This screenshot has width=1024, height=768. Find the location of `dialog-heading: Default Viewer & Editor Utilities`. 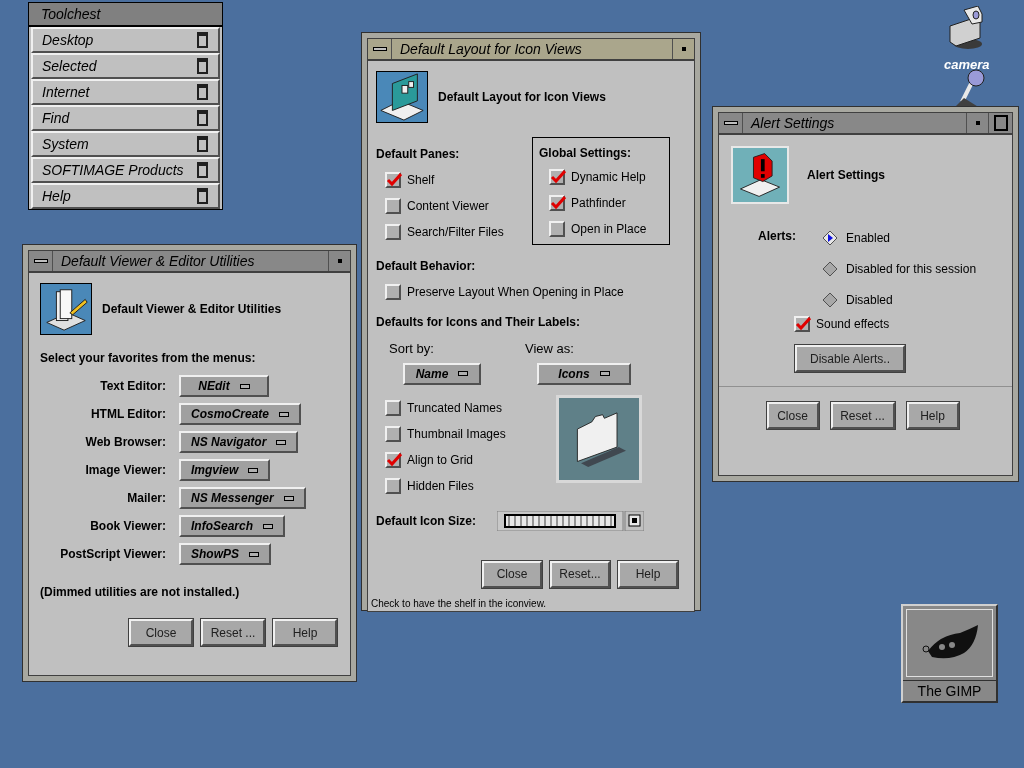

dialog-heading: Default Viewer & Editor Utilities is located at coordinates (192, 309).